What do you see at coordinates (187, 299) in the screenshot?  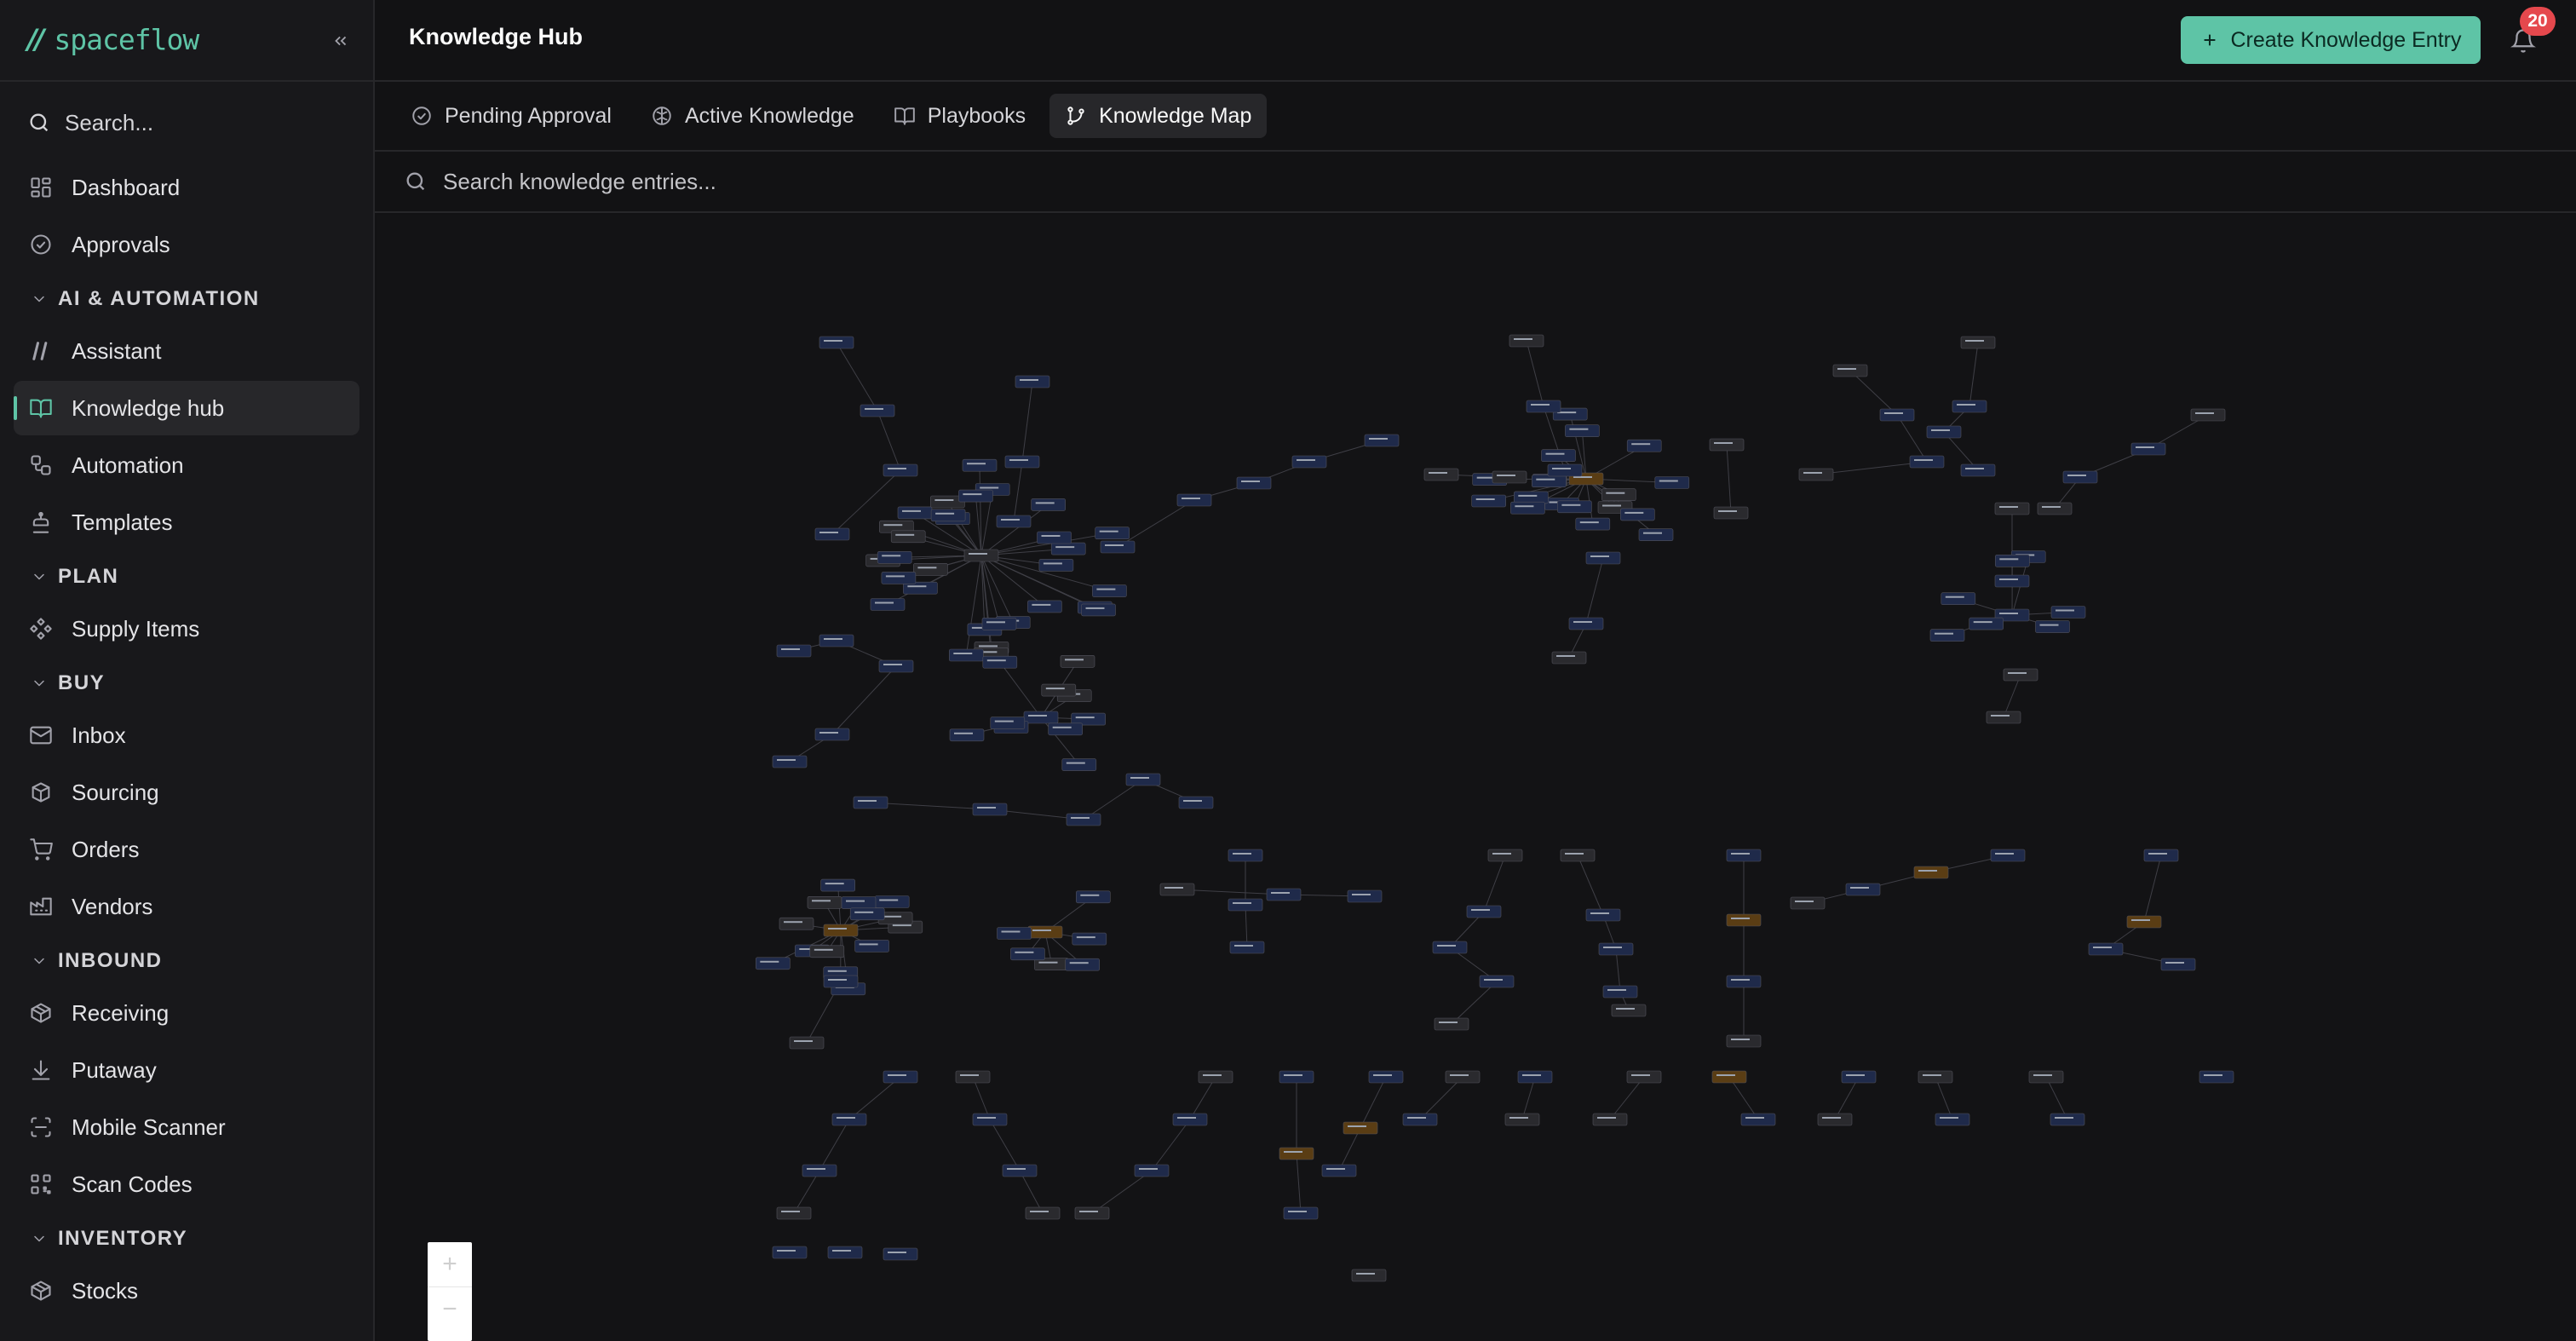 I see `sidebar-section-ai-automation: AI & AUTOMATION` at bounding box center [187, 299].